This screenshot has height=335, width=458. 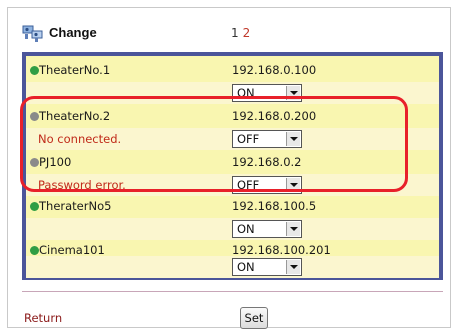 I want to click on page-1-label: 1, so click(x=235, y=33).